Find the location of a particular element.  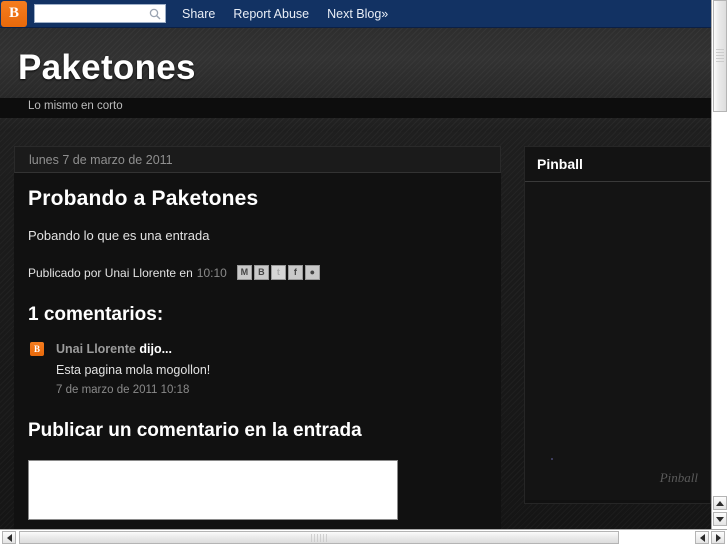

blogger-logo-icon: B is located at coordinates (14, 13).